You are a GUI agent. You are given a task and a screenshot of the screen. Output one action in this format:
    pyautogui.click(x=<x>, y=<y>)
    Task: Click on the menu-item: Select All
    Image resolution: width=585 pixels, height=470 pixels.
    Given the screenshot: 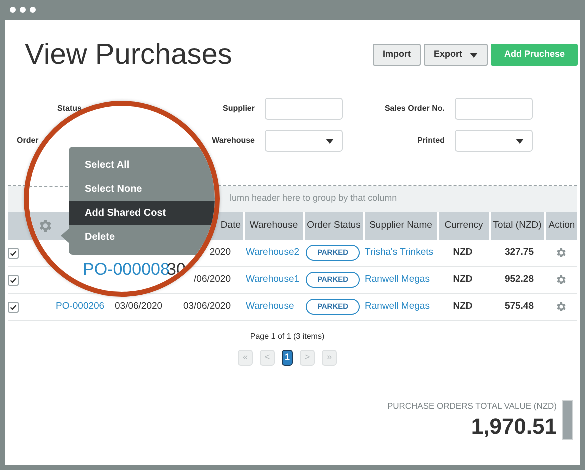 What is the action you would take?
    pyautogui.click(x=142, y=165)
    